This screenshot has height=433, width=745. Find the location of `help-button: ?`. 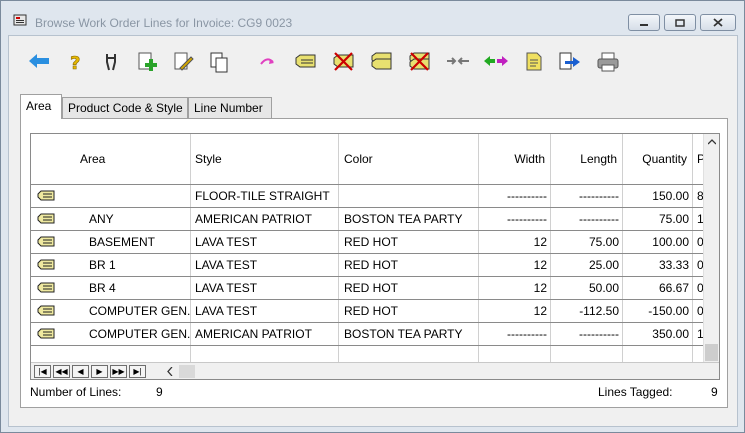

help-button: ? is located at coordinates (77, 62).